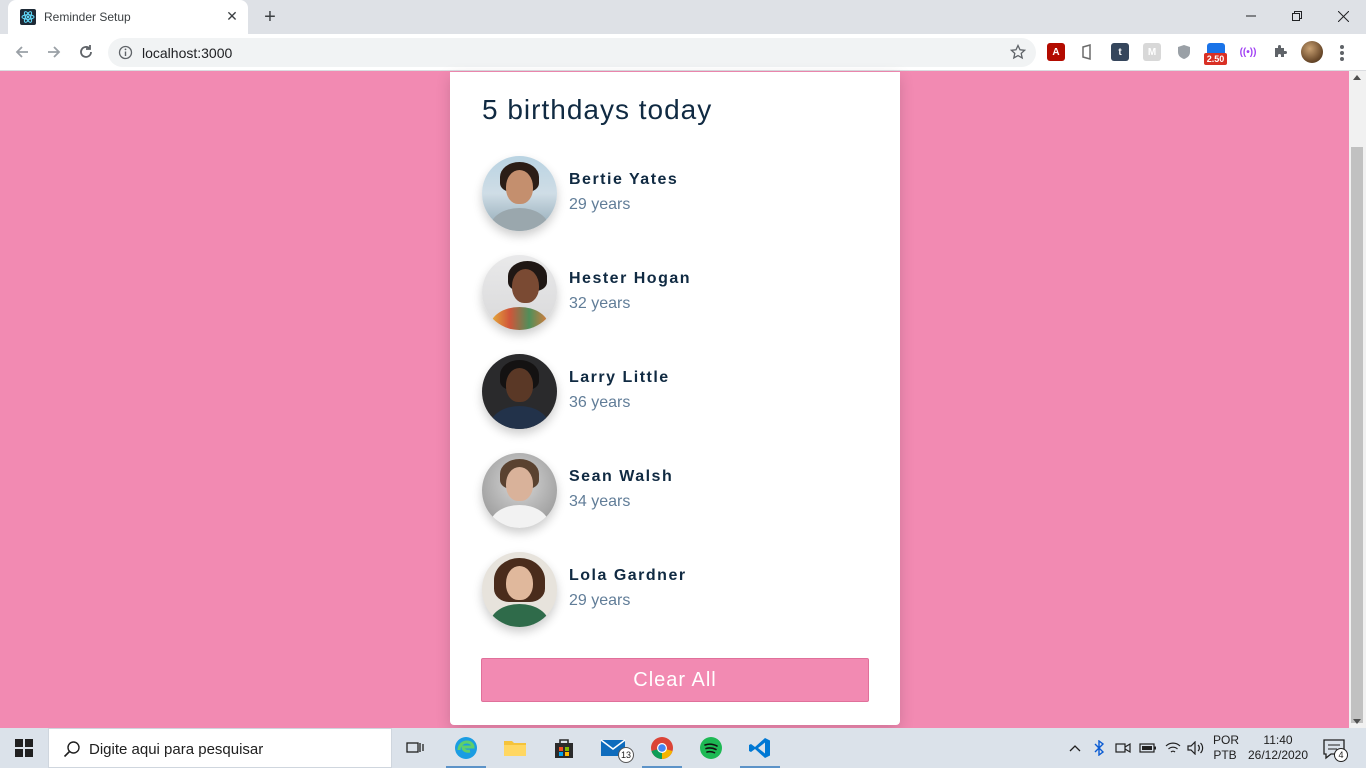  Describe the element at coordinates (1075, 748) in the screenshot. I see `tray-chevron-icon` at that location.